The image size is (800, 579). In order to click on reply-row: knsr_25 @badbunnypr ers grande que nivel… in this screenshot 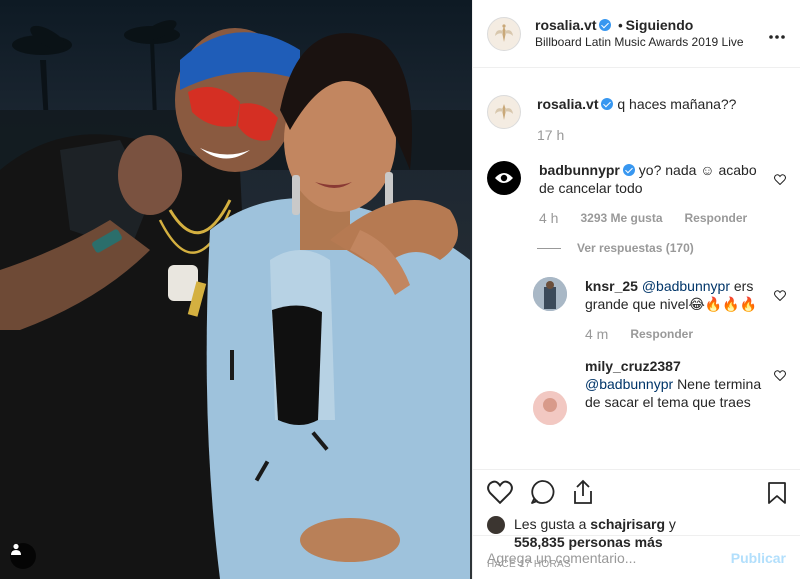, I will do `click(659, 310)`.